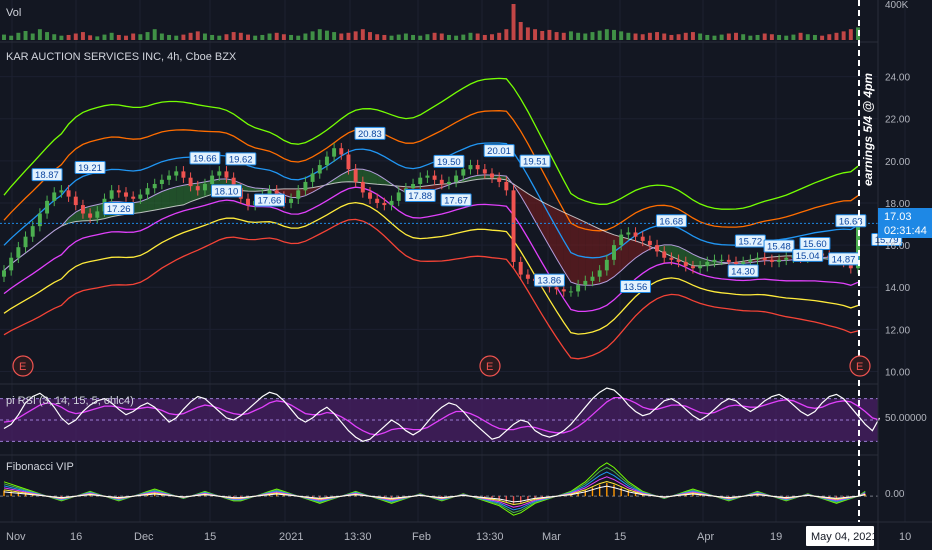  Describe the element at coordinates (121, 57) in the screenshot. I see `main-pane-title: KAR AUCTION SERVICES INC, 4h, Cboe BZX` at that location.